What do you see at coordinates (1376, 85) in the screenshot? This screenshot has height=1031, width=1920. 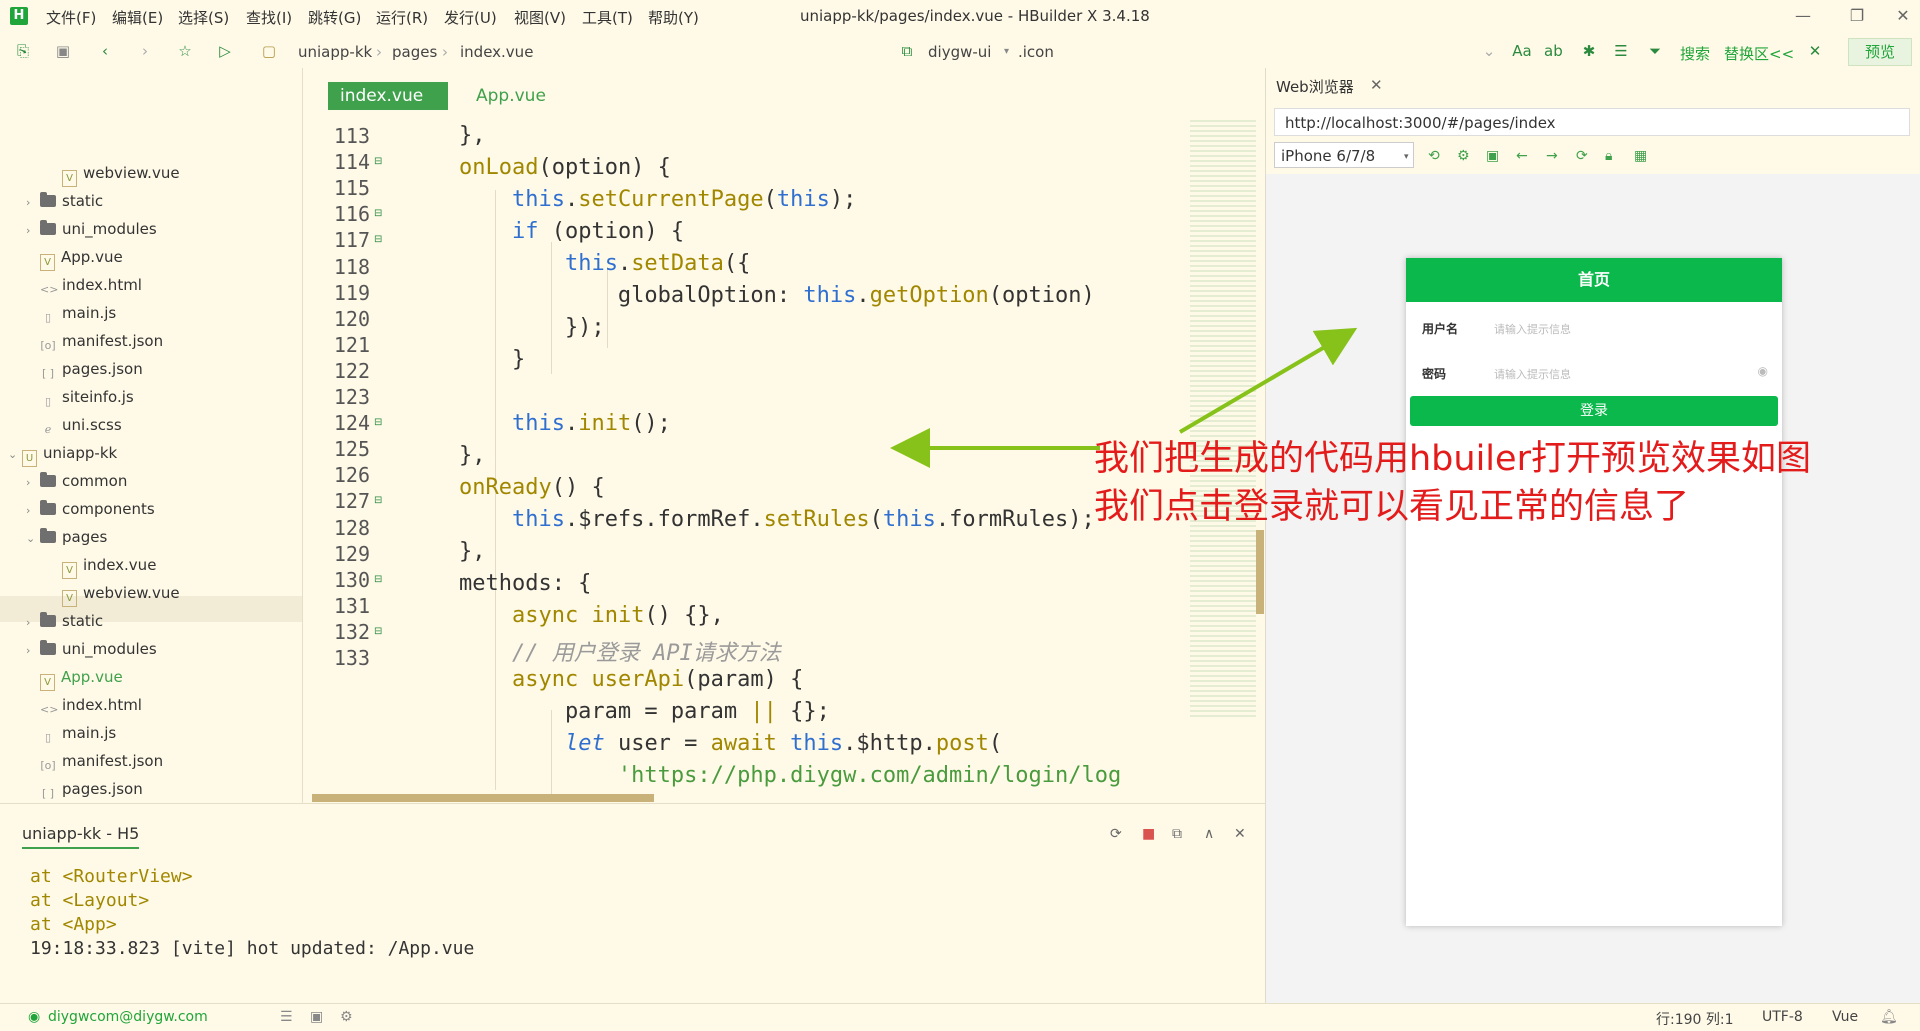 I see `close-tab-icon: ✕` at bounding box center [1376, 85].